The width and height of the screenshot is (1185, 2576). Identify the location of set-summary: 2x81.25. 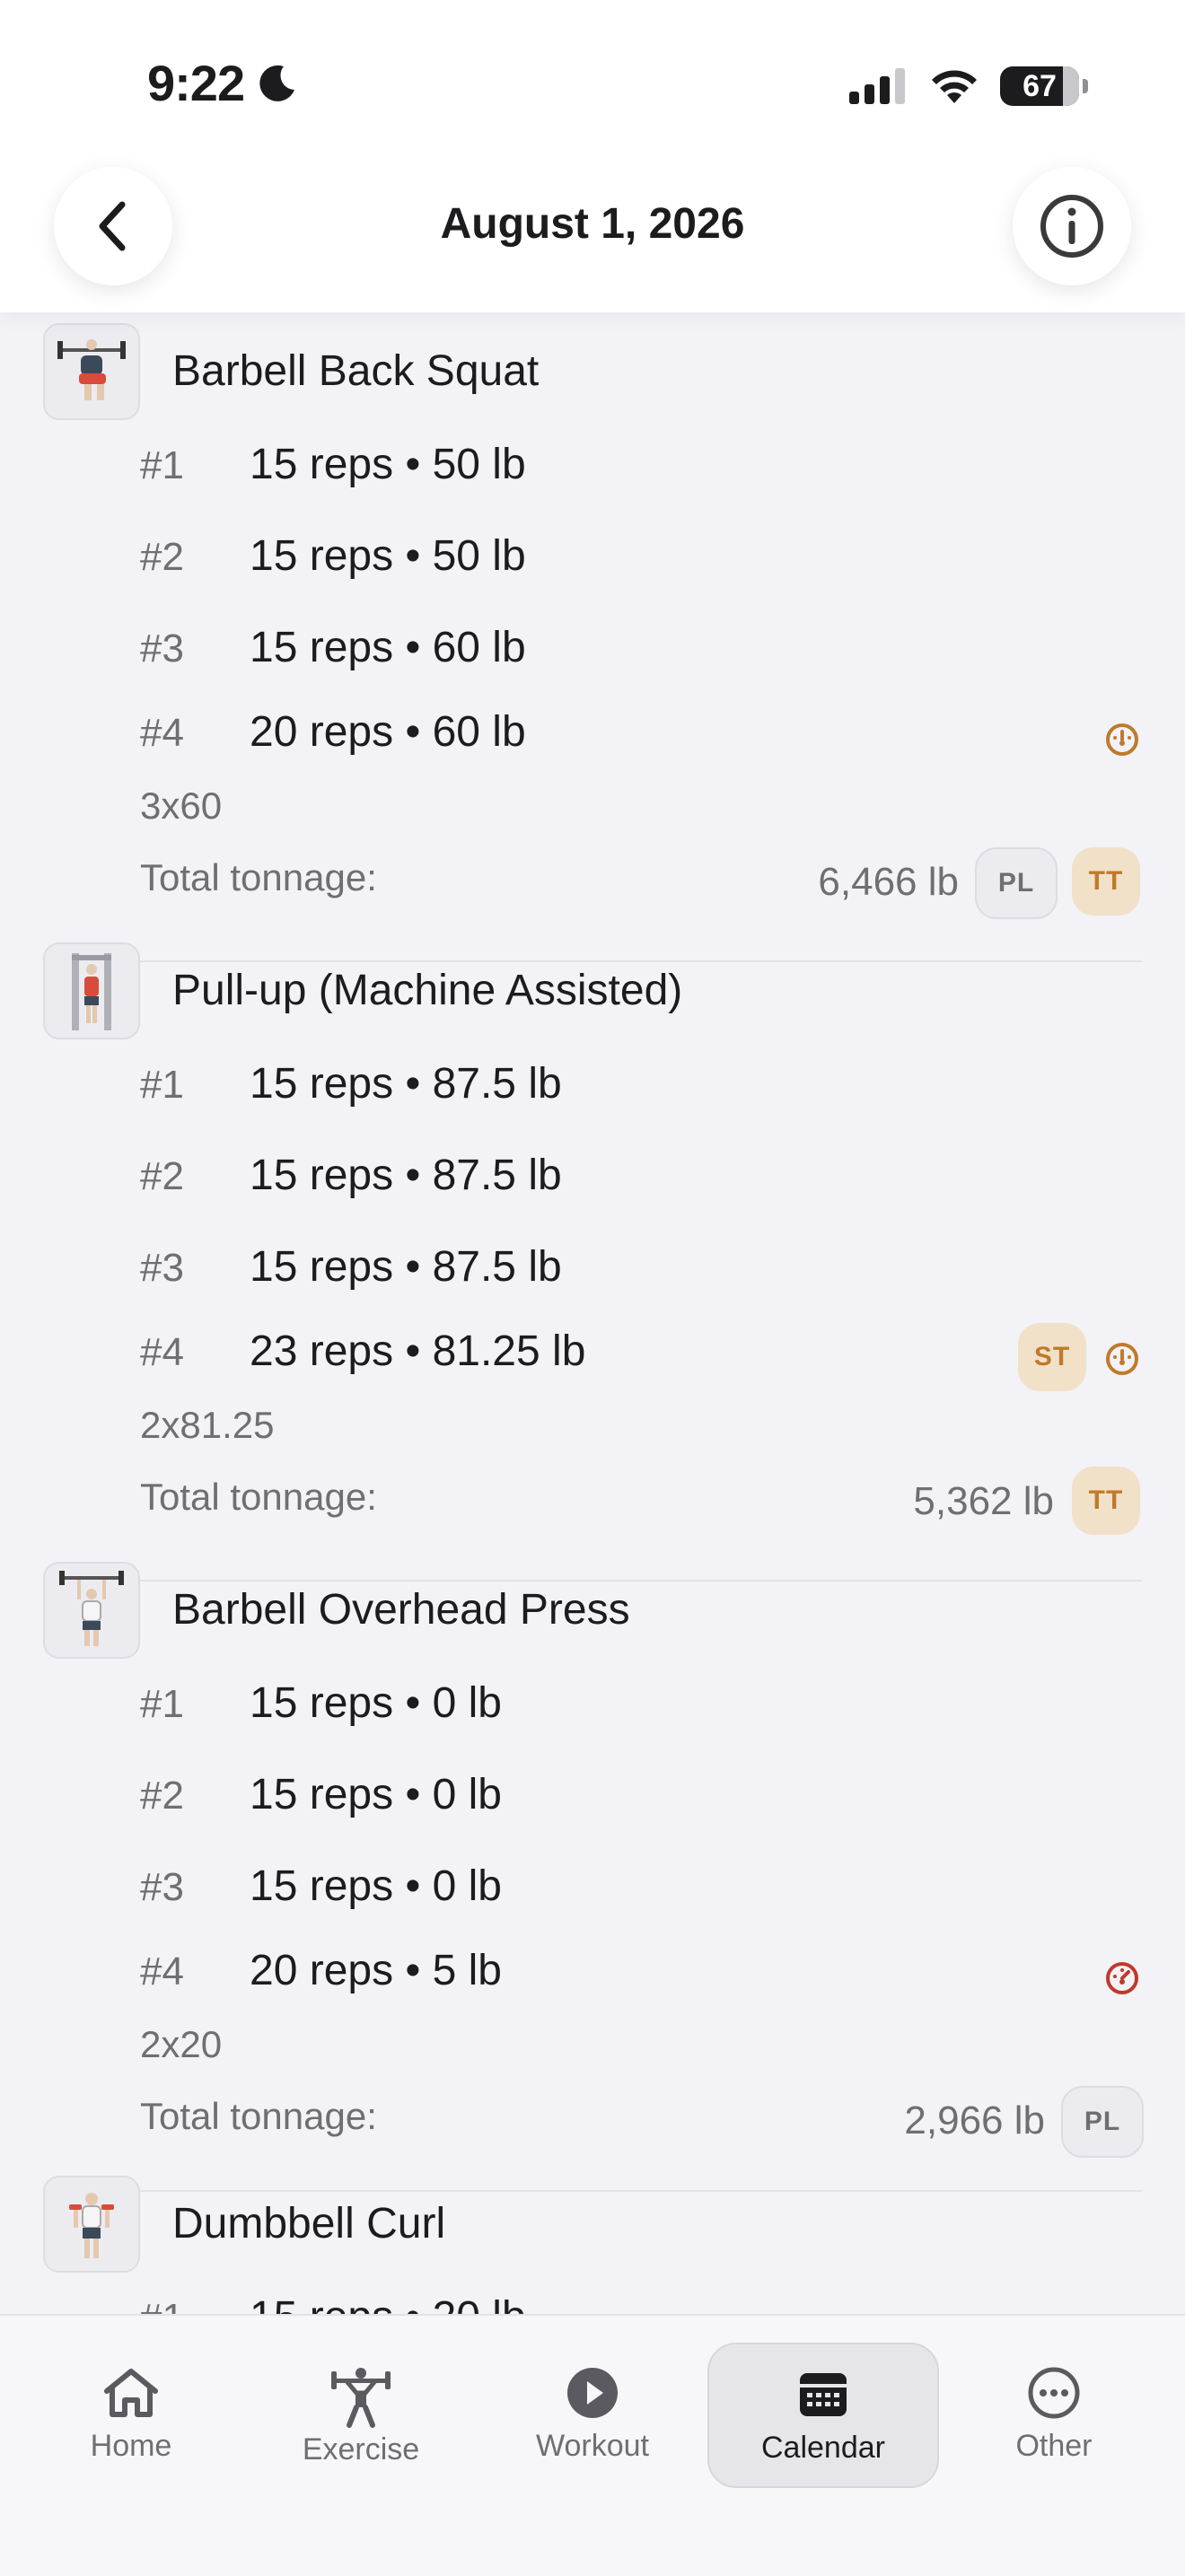
(207, 1425).